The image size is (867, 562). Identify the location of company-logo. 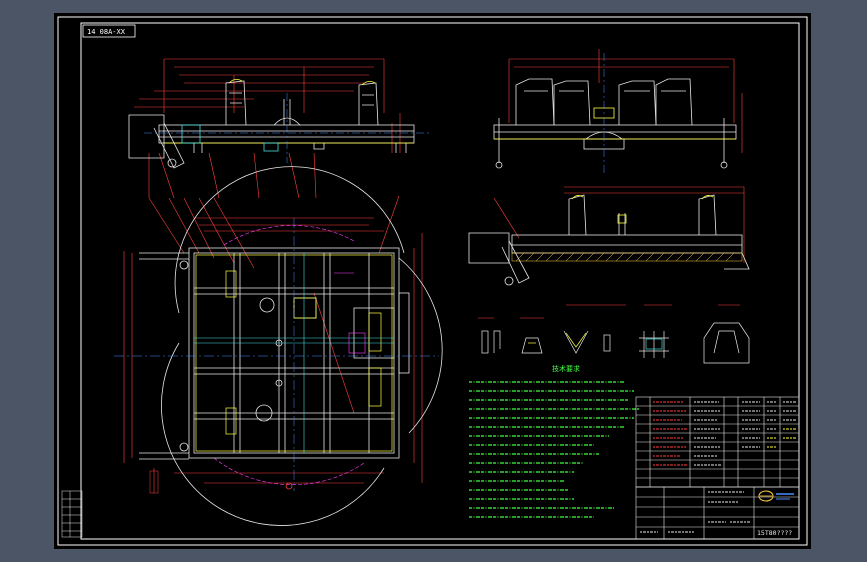
(776, 496).